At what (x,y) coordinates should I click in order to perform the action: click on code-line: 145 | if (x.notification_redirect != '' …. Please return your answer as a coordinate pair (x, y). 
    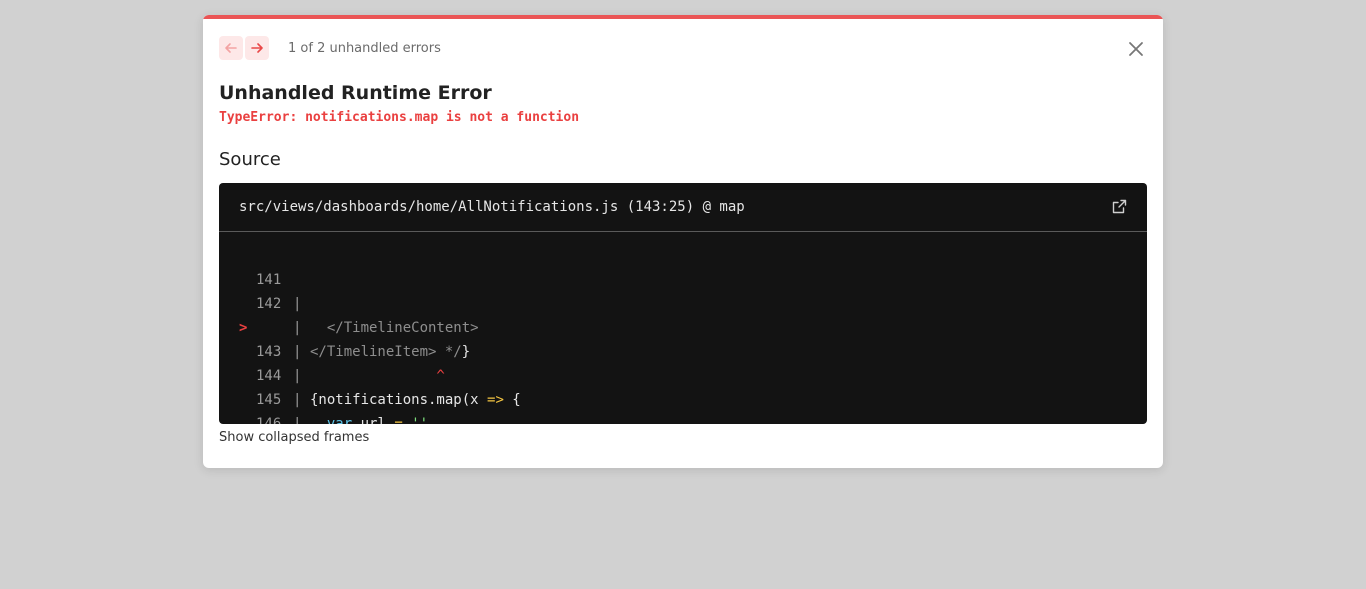
    Looking at the image, I should click on (683, 394).